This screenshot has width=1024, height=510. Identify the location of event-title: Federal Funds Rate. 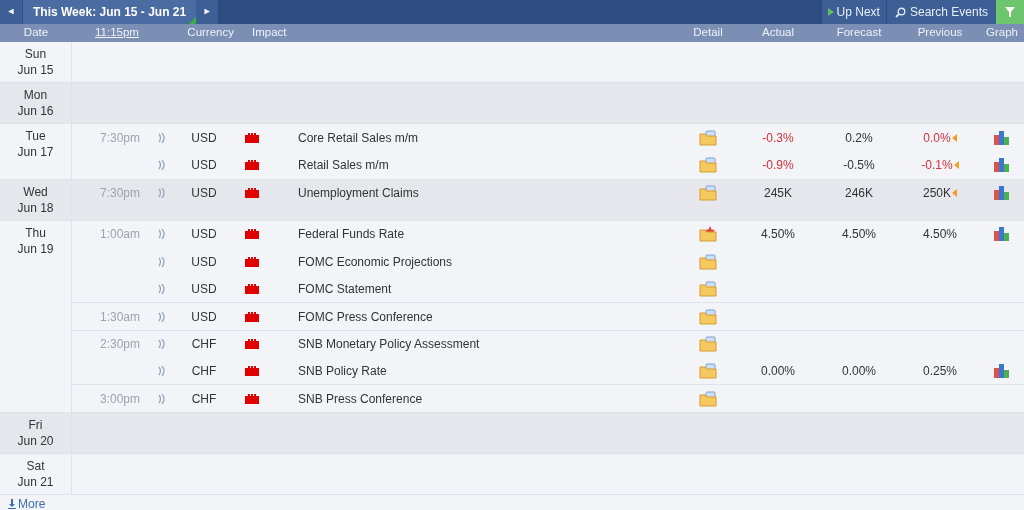
(351, 234).